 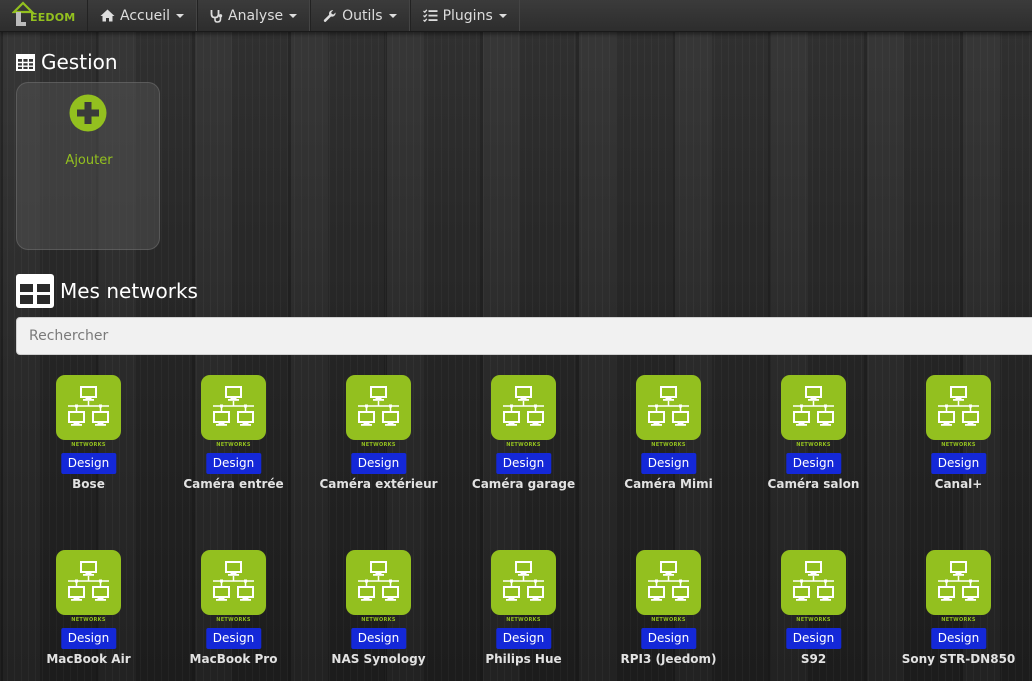 I want to click on top-navbar: EEDOM Accueil Analyse Outils Plugins, so click(x=516, y=16).